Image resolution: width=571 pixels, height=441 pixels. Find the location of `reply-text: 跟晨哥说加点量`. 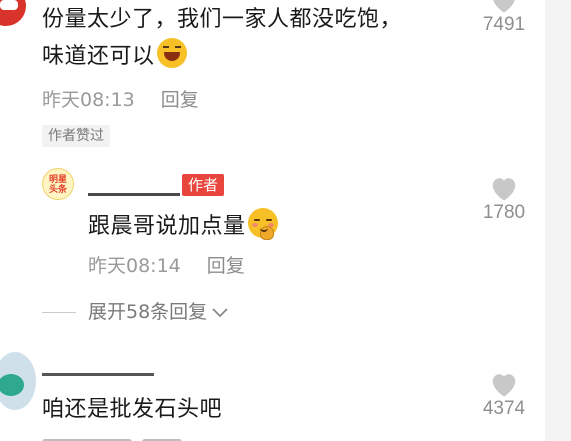

reply-text: 跟晨哥说加点量 is located at coordinates (183, 226).